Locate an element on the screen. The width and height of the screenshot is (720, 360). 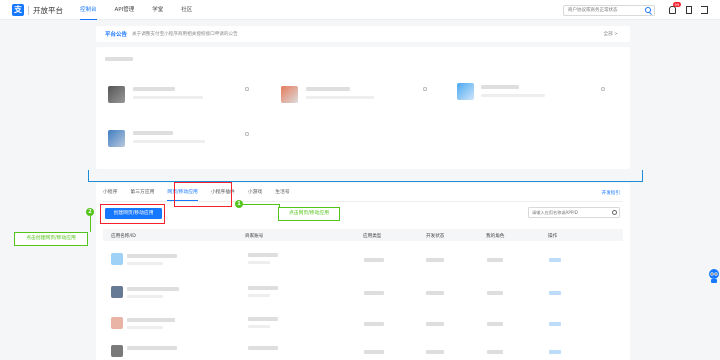
col-my-role: 我的角色 is located at coordinates (495, 236).